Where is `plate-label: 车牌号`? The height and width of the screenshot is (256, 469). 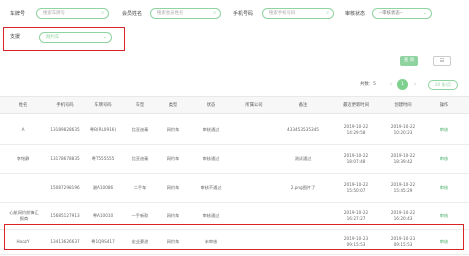 plate-label: 车牌号 is located at coordinates (18, 14).